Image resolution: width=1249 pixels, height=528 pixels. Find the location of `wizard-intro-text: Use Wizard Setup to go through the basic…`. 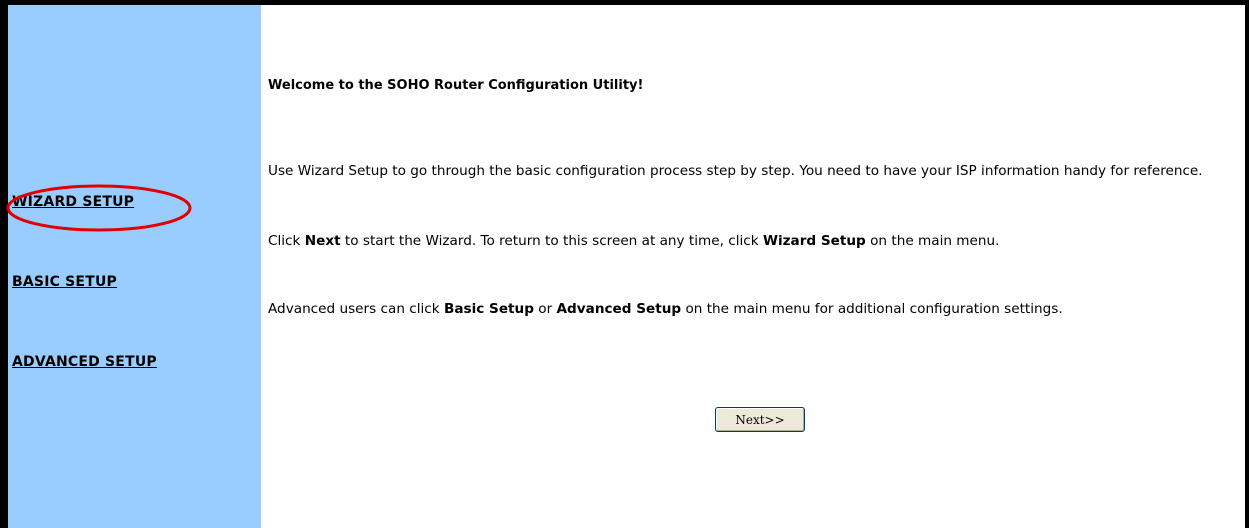

wizard-intro-text: Use Wizard Setup to go through the basic… is located at coordinates (735, 171).